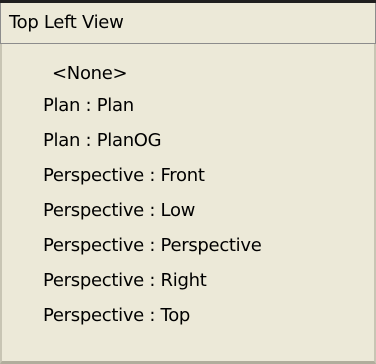 The width and height of the screenshot is (376, 364). Describe the element at coordinates (117, 315) in the screenshot. I see `option-perspective-top-label: Perspective : Top` at that location.